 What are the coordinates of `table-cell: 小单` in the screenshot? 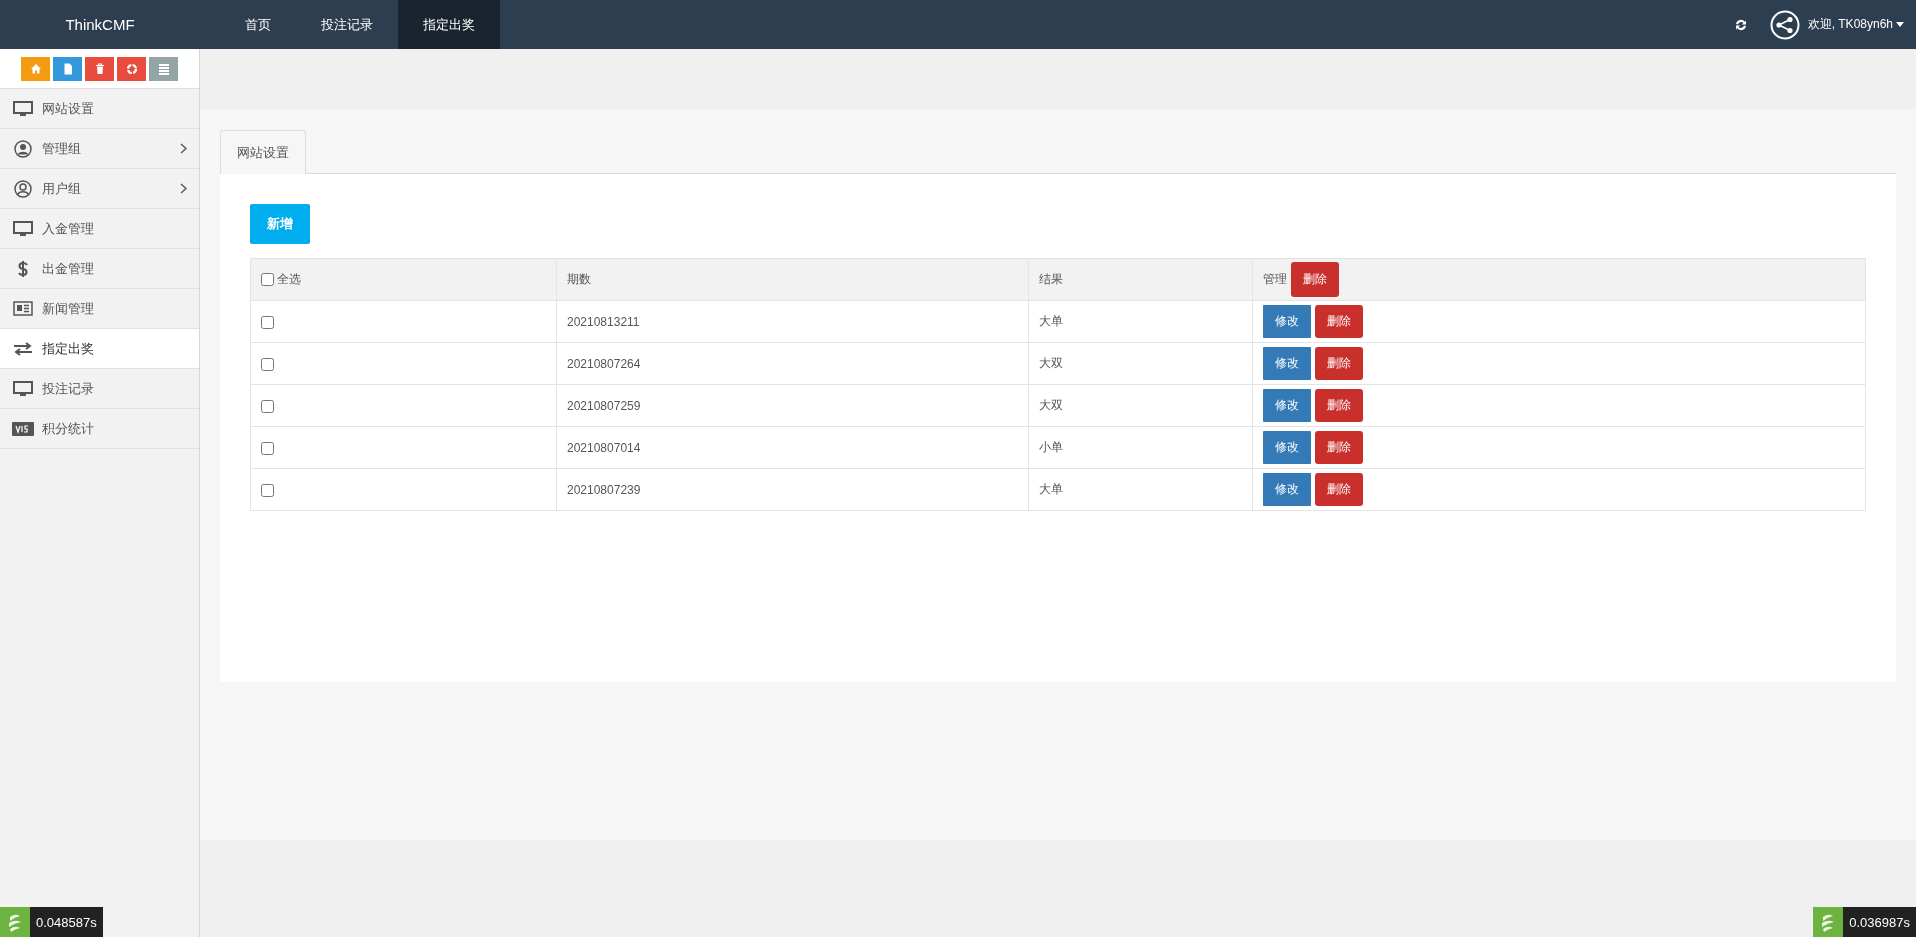 It's located at (1140, 447).